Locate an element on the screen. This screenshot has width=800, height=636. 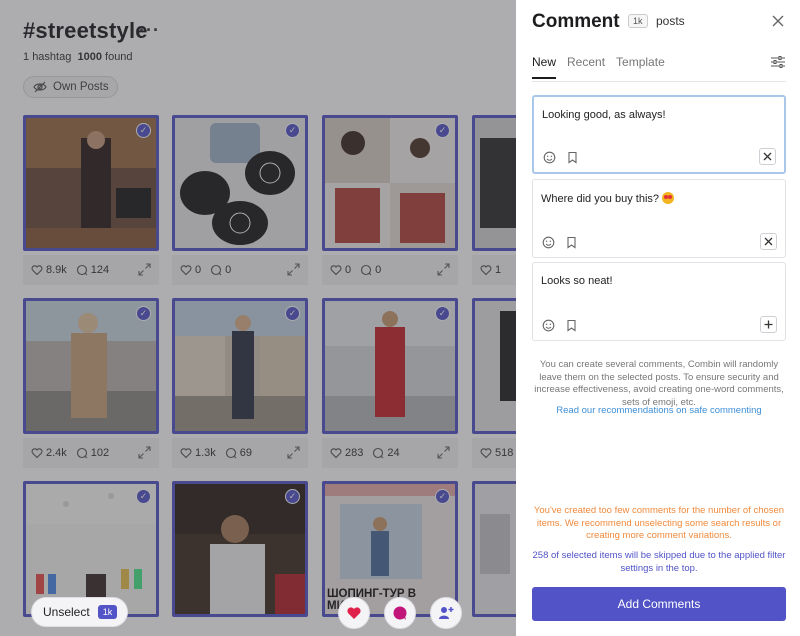
comment-field: Looking good, as always! is located at coordinates (659, 134).